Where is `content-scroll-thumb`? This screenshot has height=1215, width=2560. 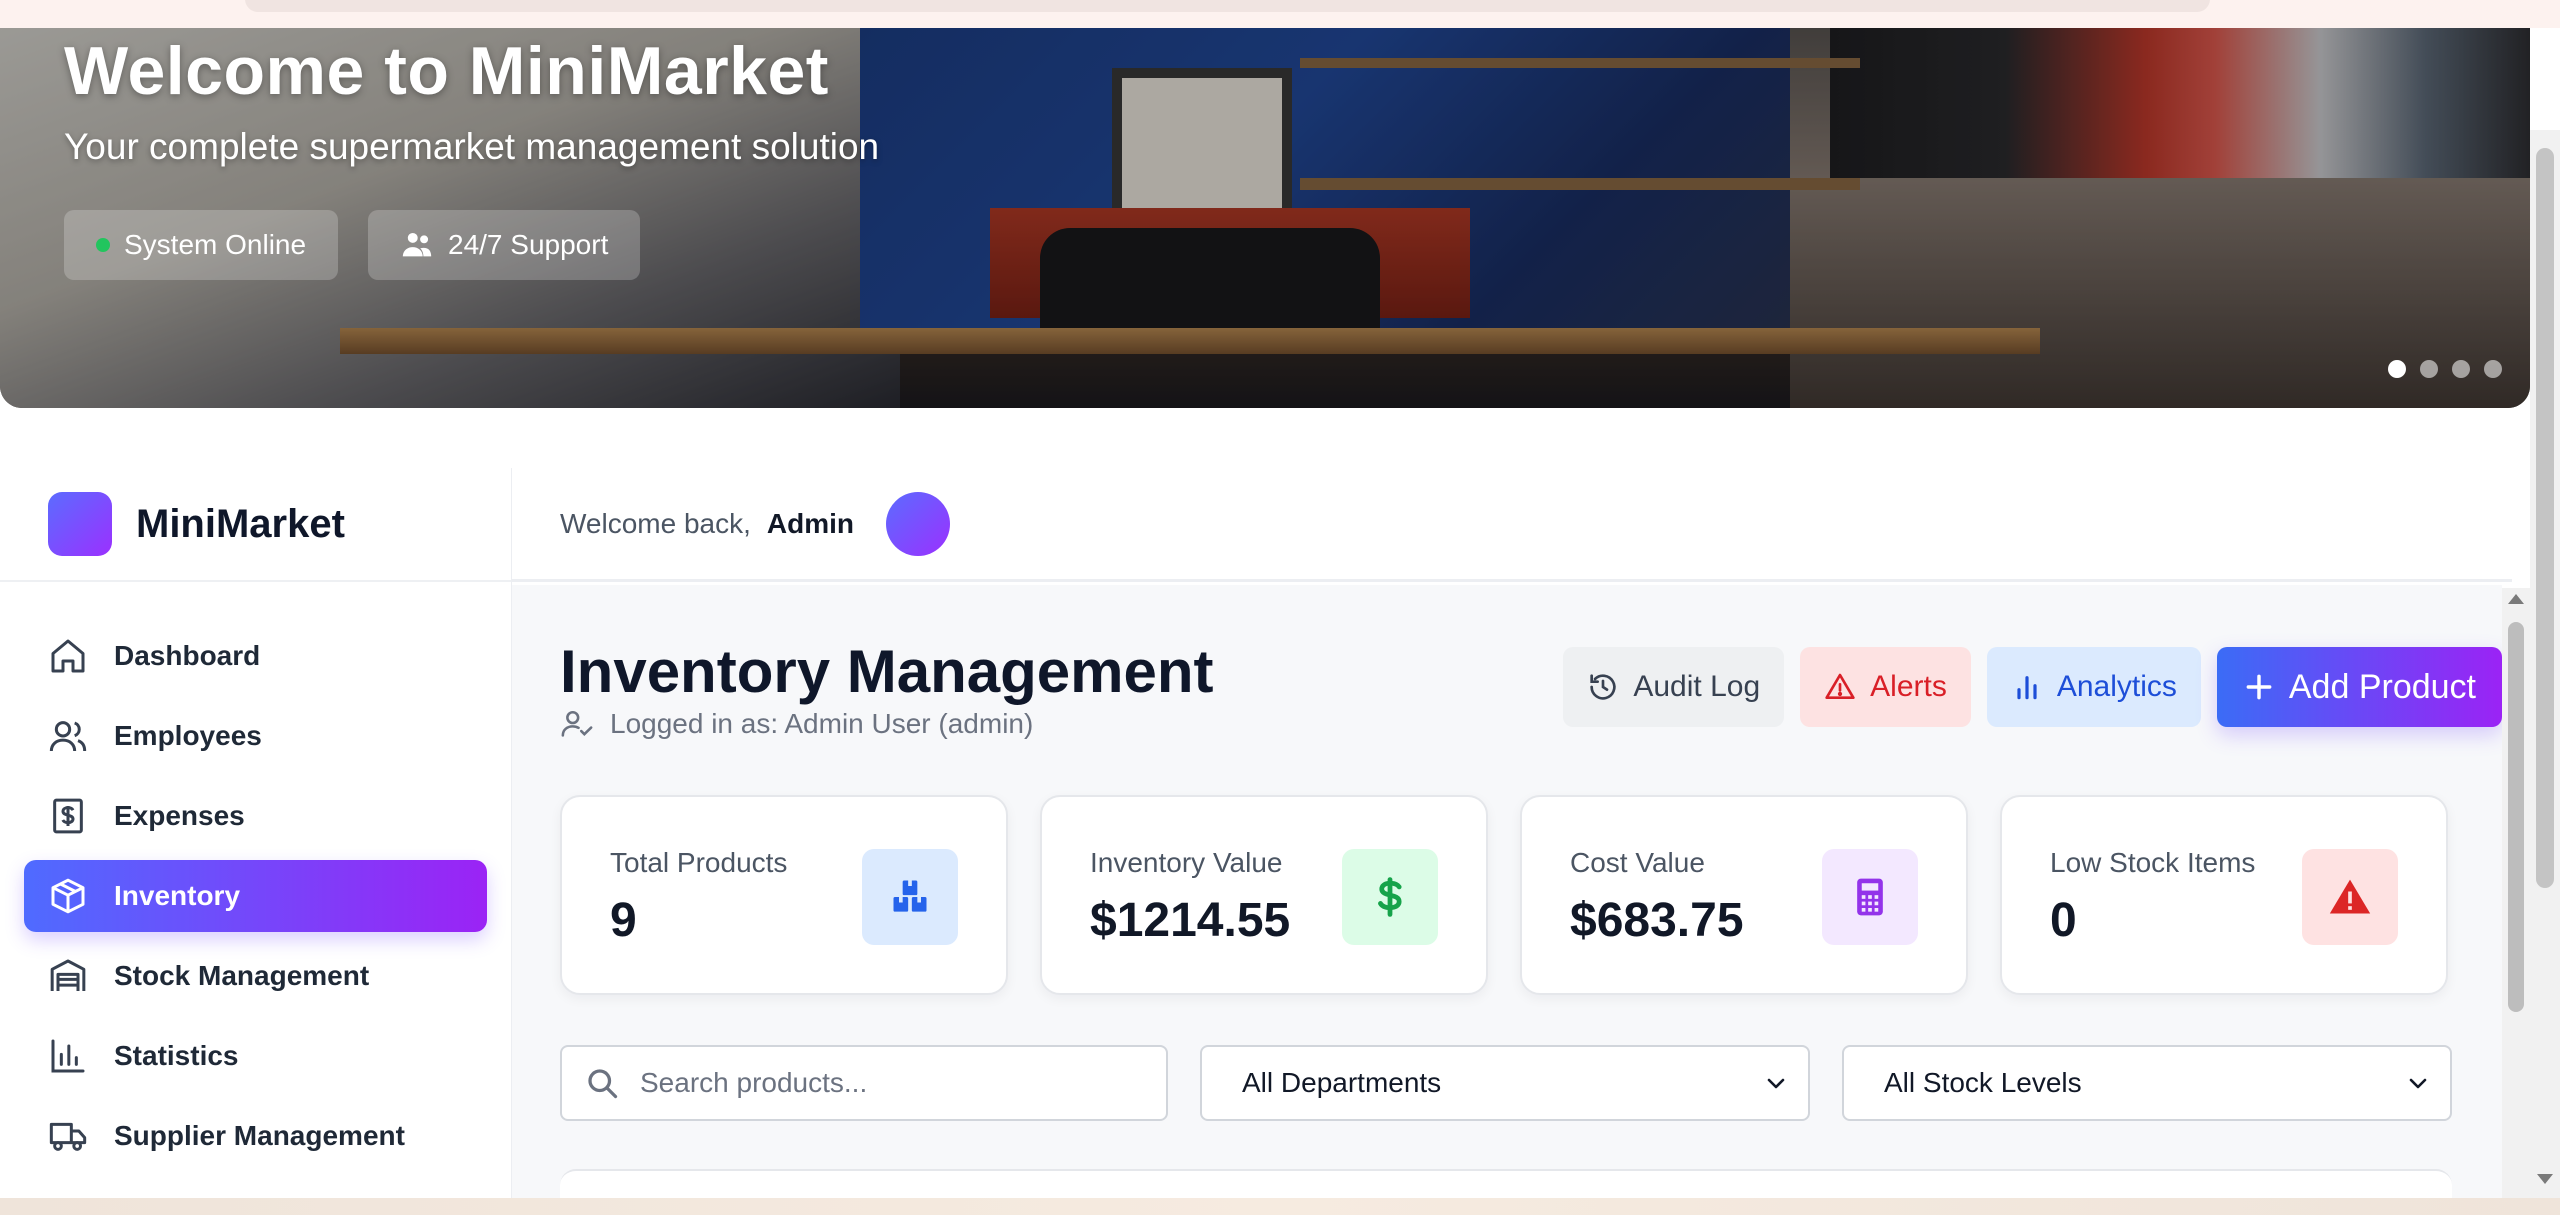
content-scroll-thumb is located at coordinates (2516, 817).